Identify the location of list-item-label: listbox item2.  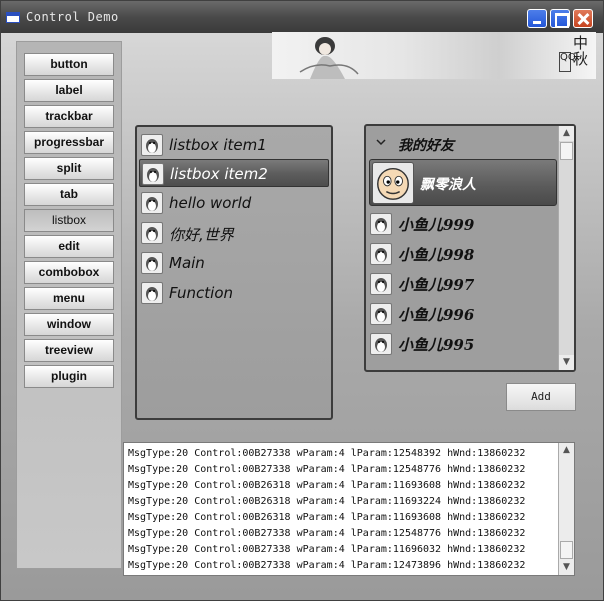
(219, 174).